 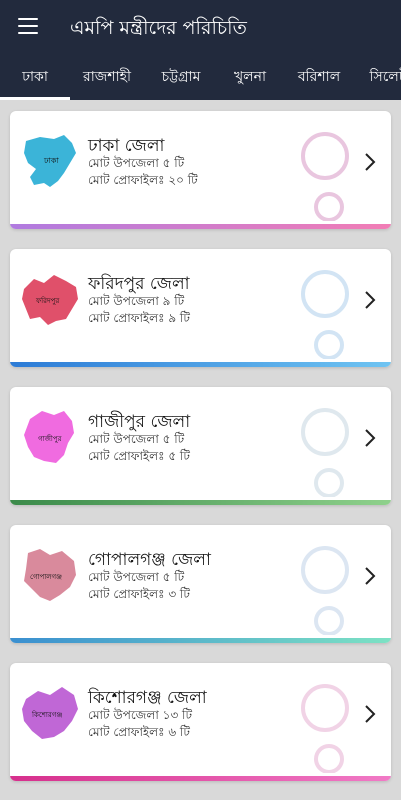 I want to click on tab-dhaka: ঢাকা, so click(x=35, y=78).